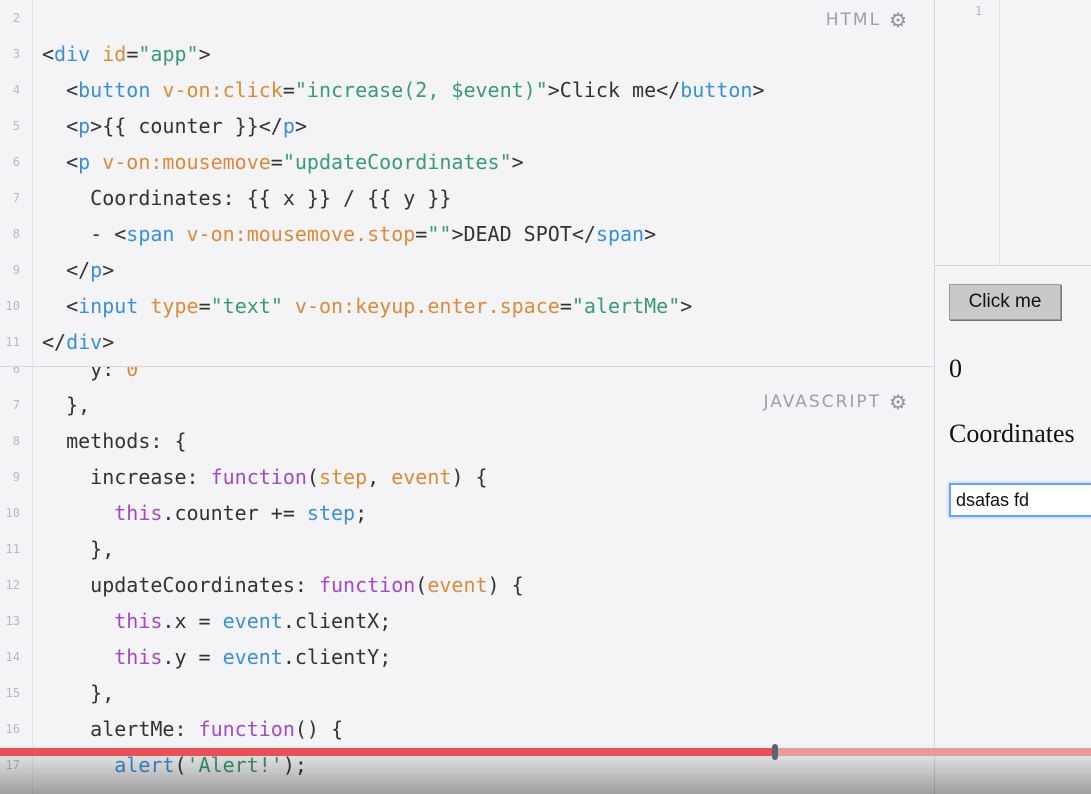  Describe the element at coordinates (222, 90) in the screenshot. I see `code-token: v-on:click` at that location.